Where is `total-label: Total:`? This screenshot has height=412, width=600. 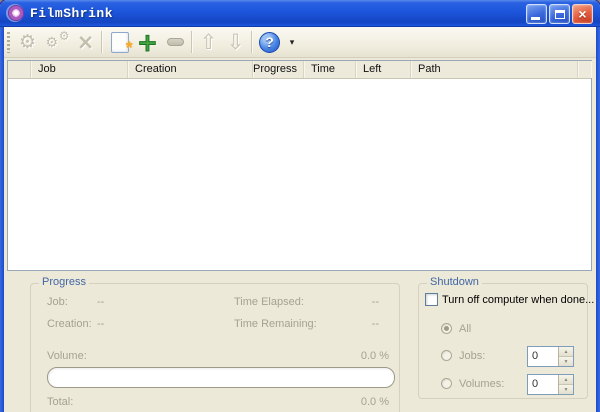
total-label: Total: is located at coordinates (60, 402).